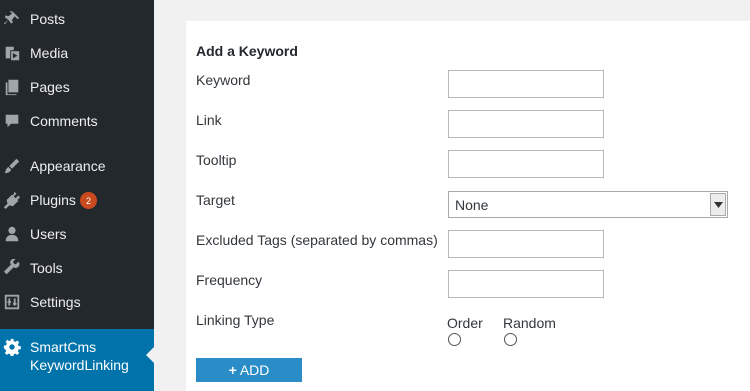 The width and height of the screenshot is (750, 391). I want to click on sidebar-item-smartcms-keywordlinking: SmartCms KeywordLinking, so click(77, 360).